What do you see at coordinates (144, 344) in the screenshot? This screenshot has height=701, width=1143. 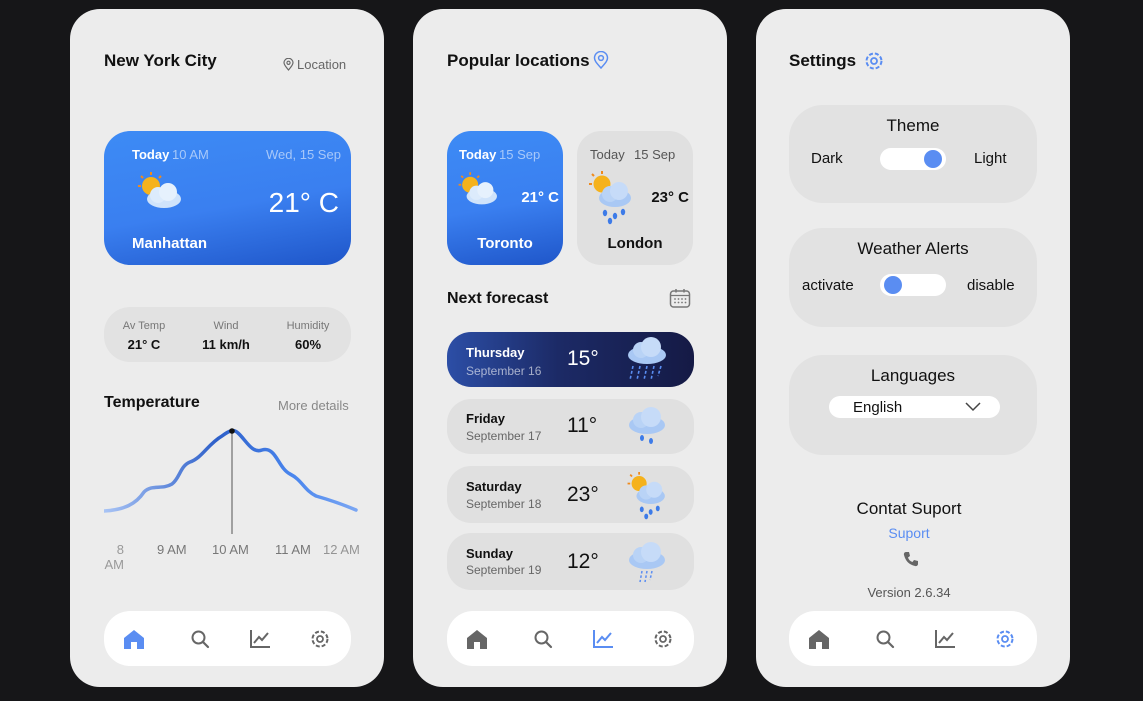 I see `stat-value: 21° C` at bounding box center [144, 344].